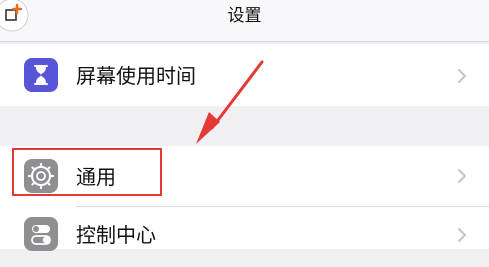 Image resolution: width=489 pixels, height=267 pixels. I want to click on settings-row-label: 屏幕使用时间, so click(136, 76).